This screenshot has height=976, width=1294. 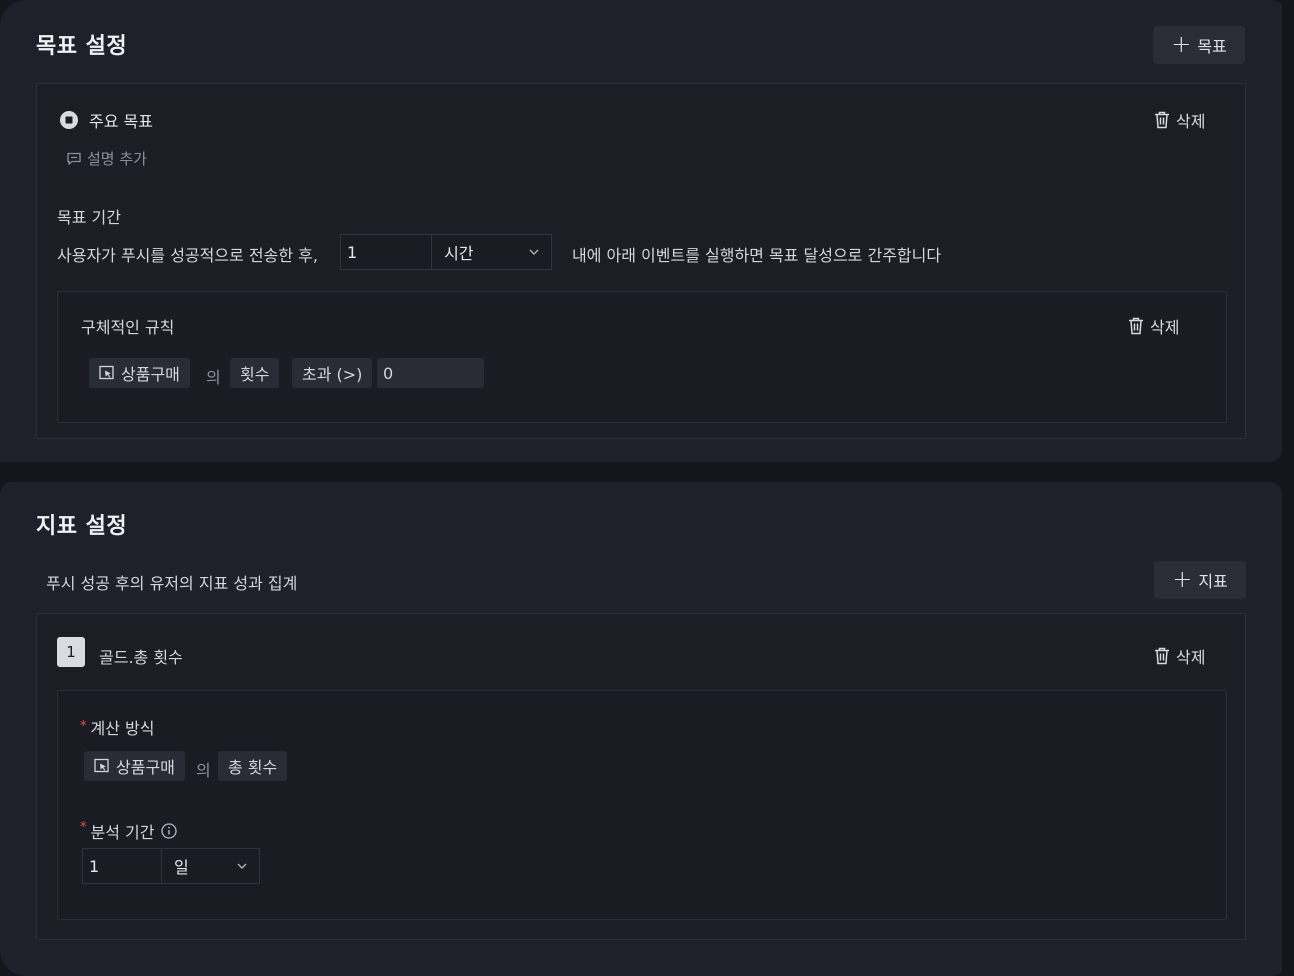 What do you see at coordinates (122, 866) in the screenshot?
I see `analysis-period-value-field: 1` at bounding box center [122, 866].